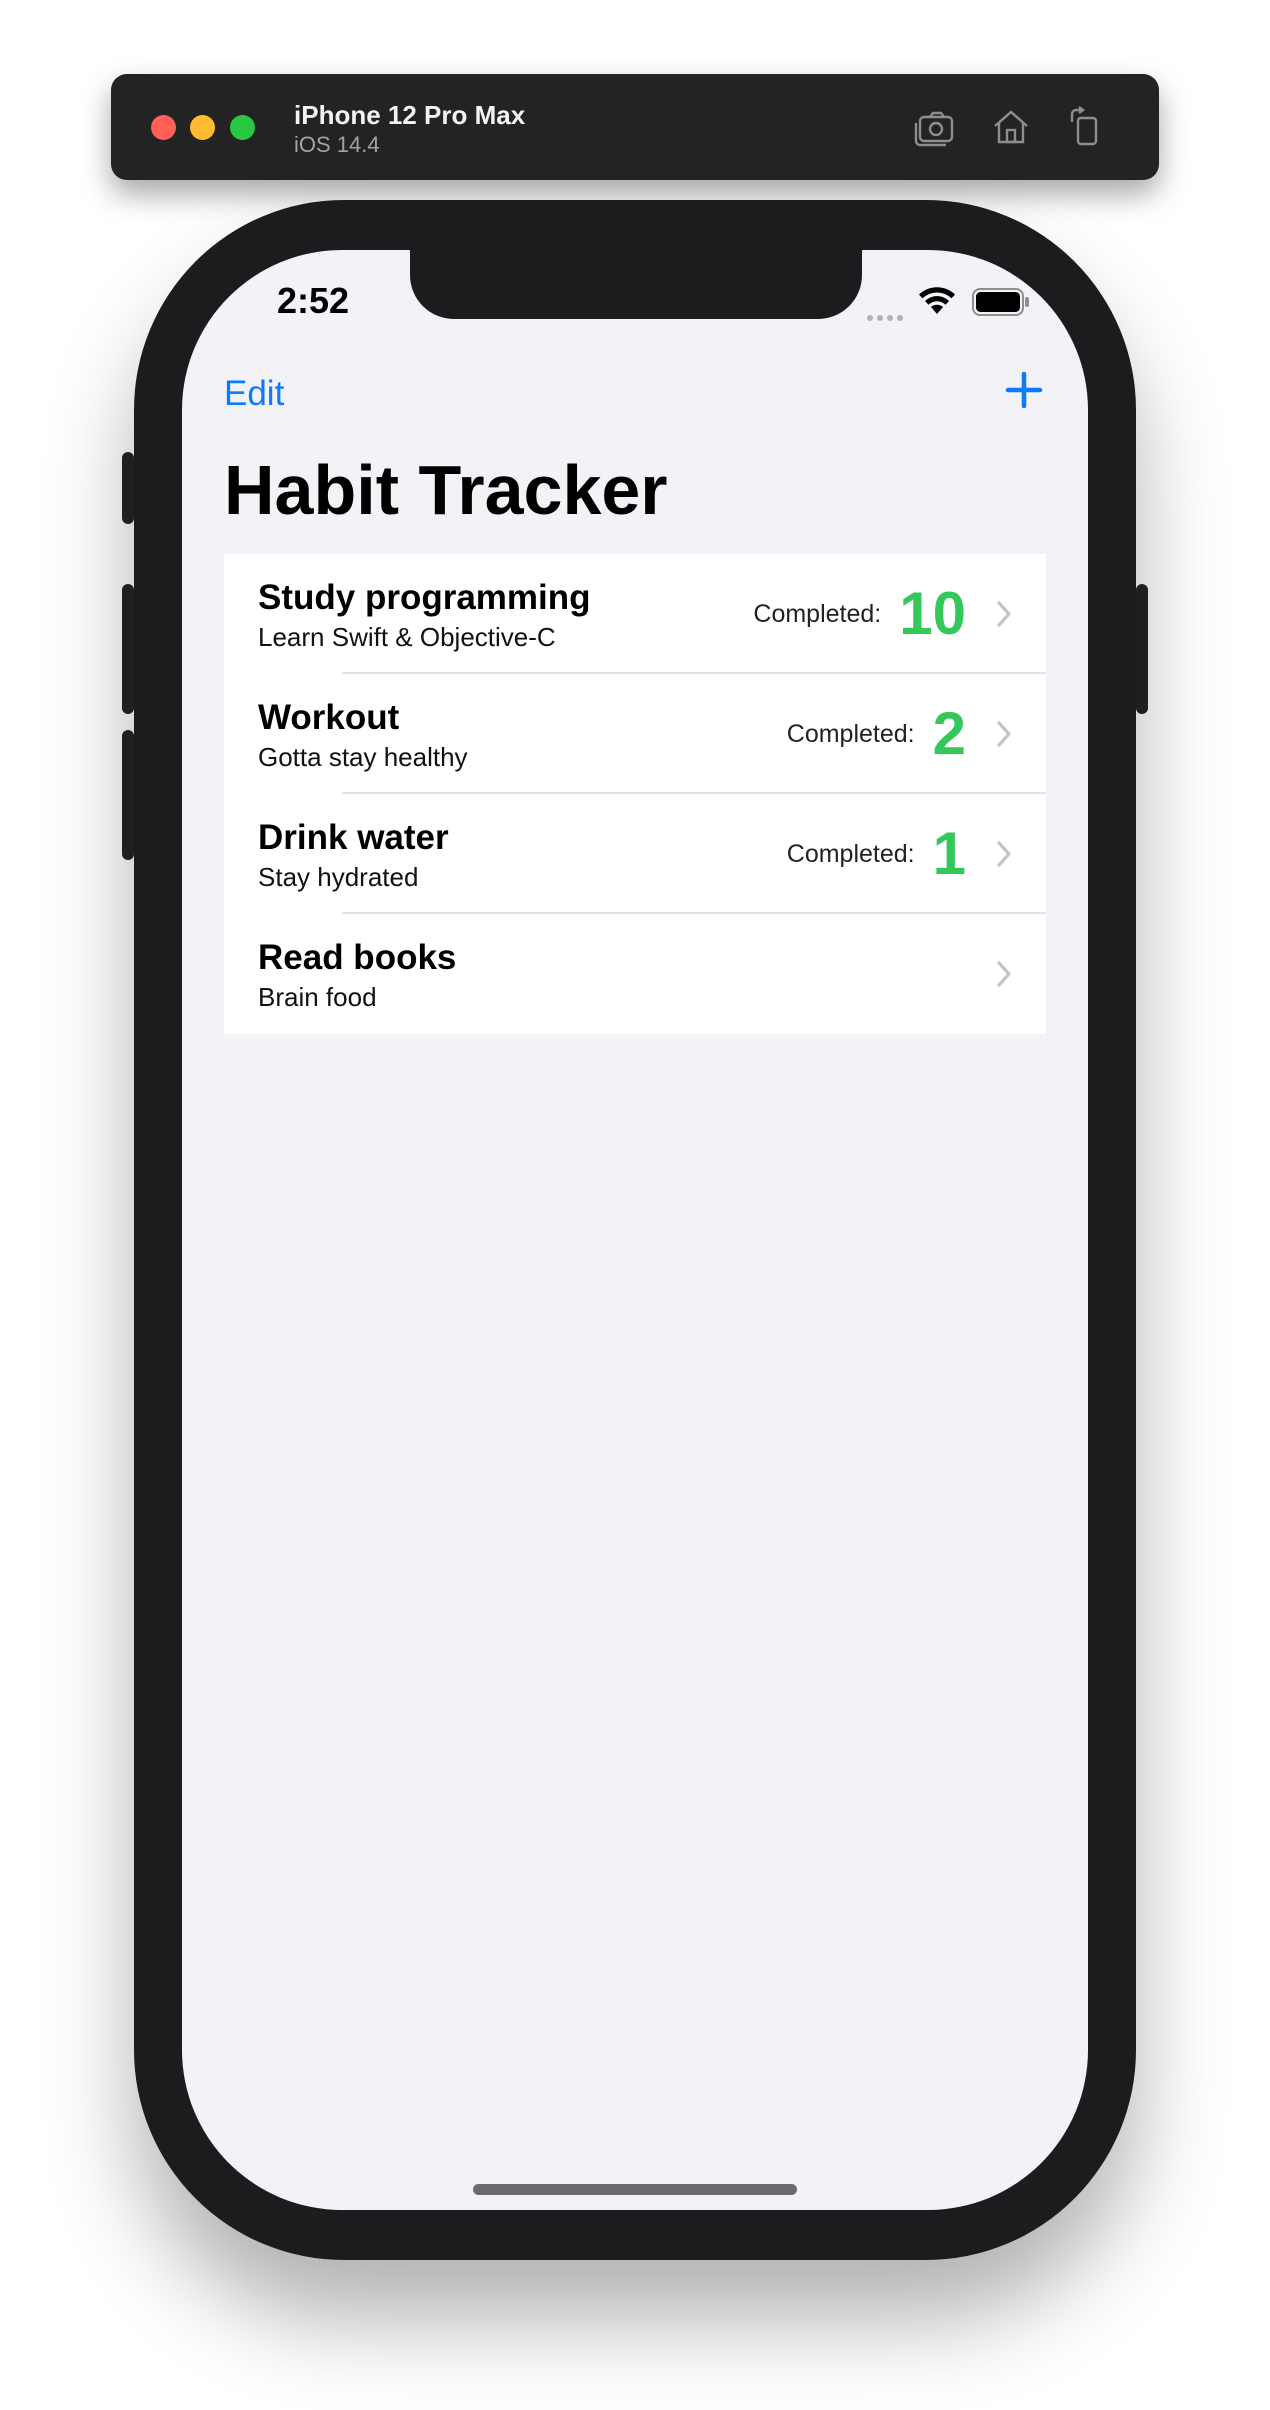 This screenshot has height=2410, width=1270. Describe the element at coordinates (635, 127) in the screenshot. I see `simulator-titlebar: iPhone 12 Pro Max iOS 14.4` at that location.